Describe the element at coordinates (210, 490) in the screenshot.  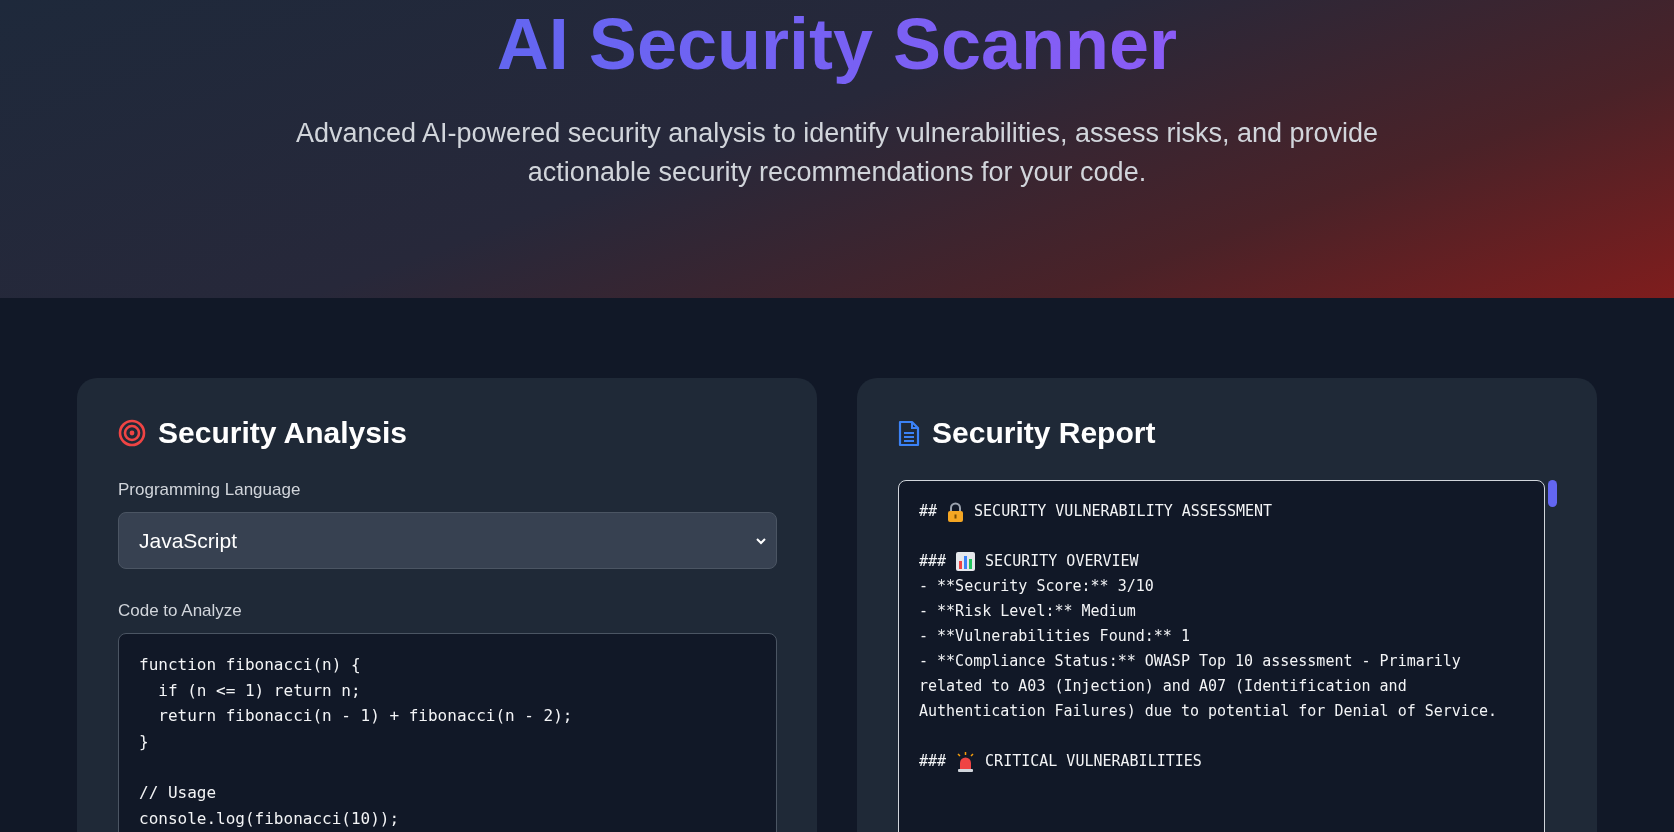
I see `field-label: Programming Language` at that location.